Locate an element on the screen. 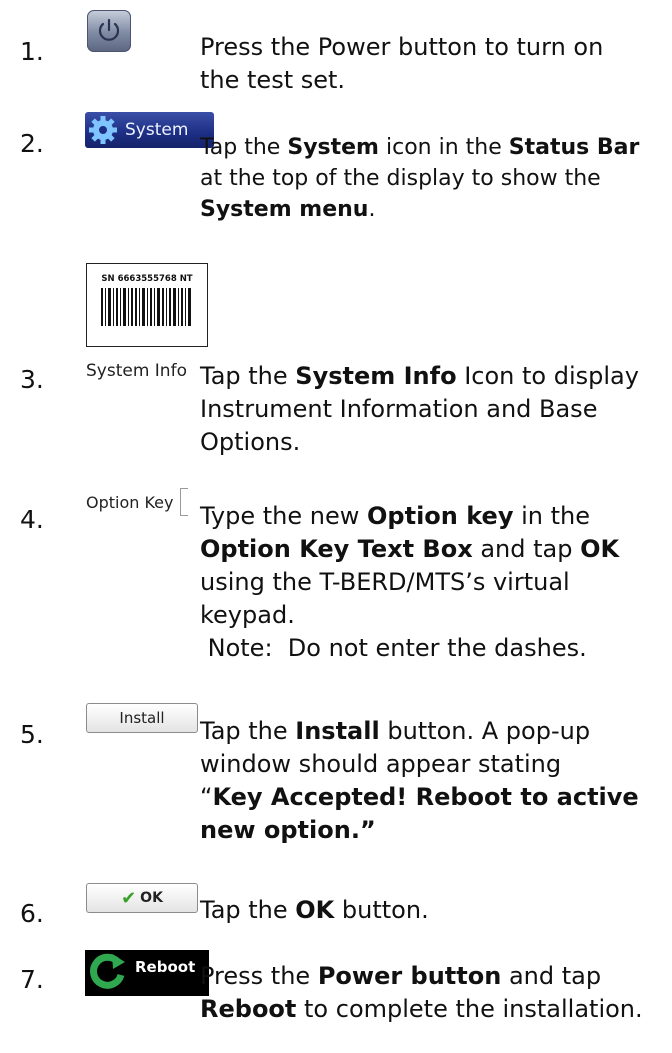 The height and width of the screenshot is (1053, 672). bold-run: Option key is located at coordinates (440, 516).